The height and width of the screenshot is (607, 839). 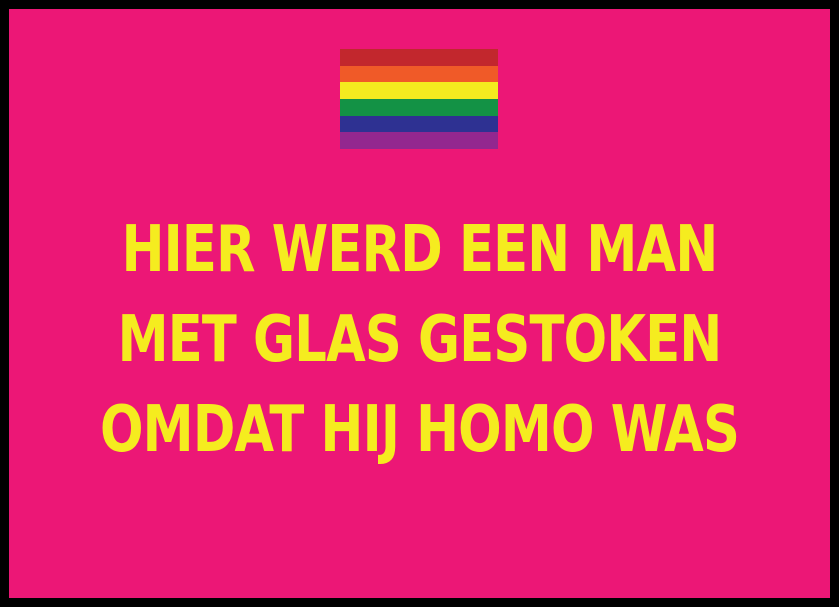 What do you see at coordinates (419, 124) in the screenshot?
I see `flag-stripe-blue` at bounding box center [419, 124].